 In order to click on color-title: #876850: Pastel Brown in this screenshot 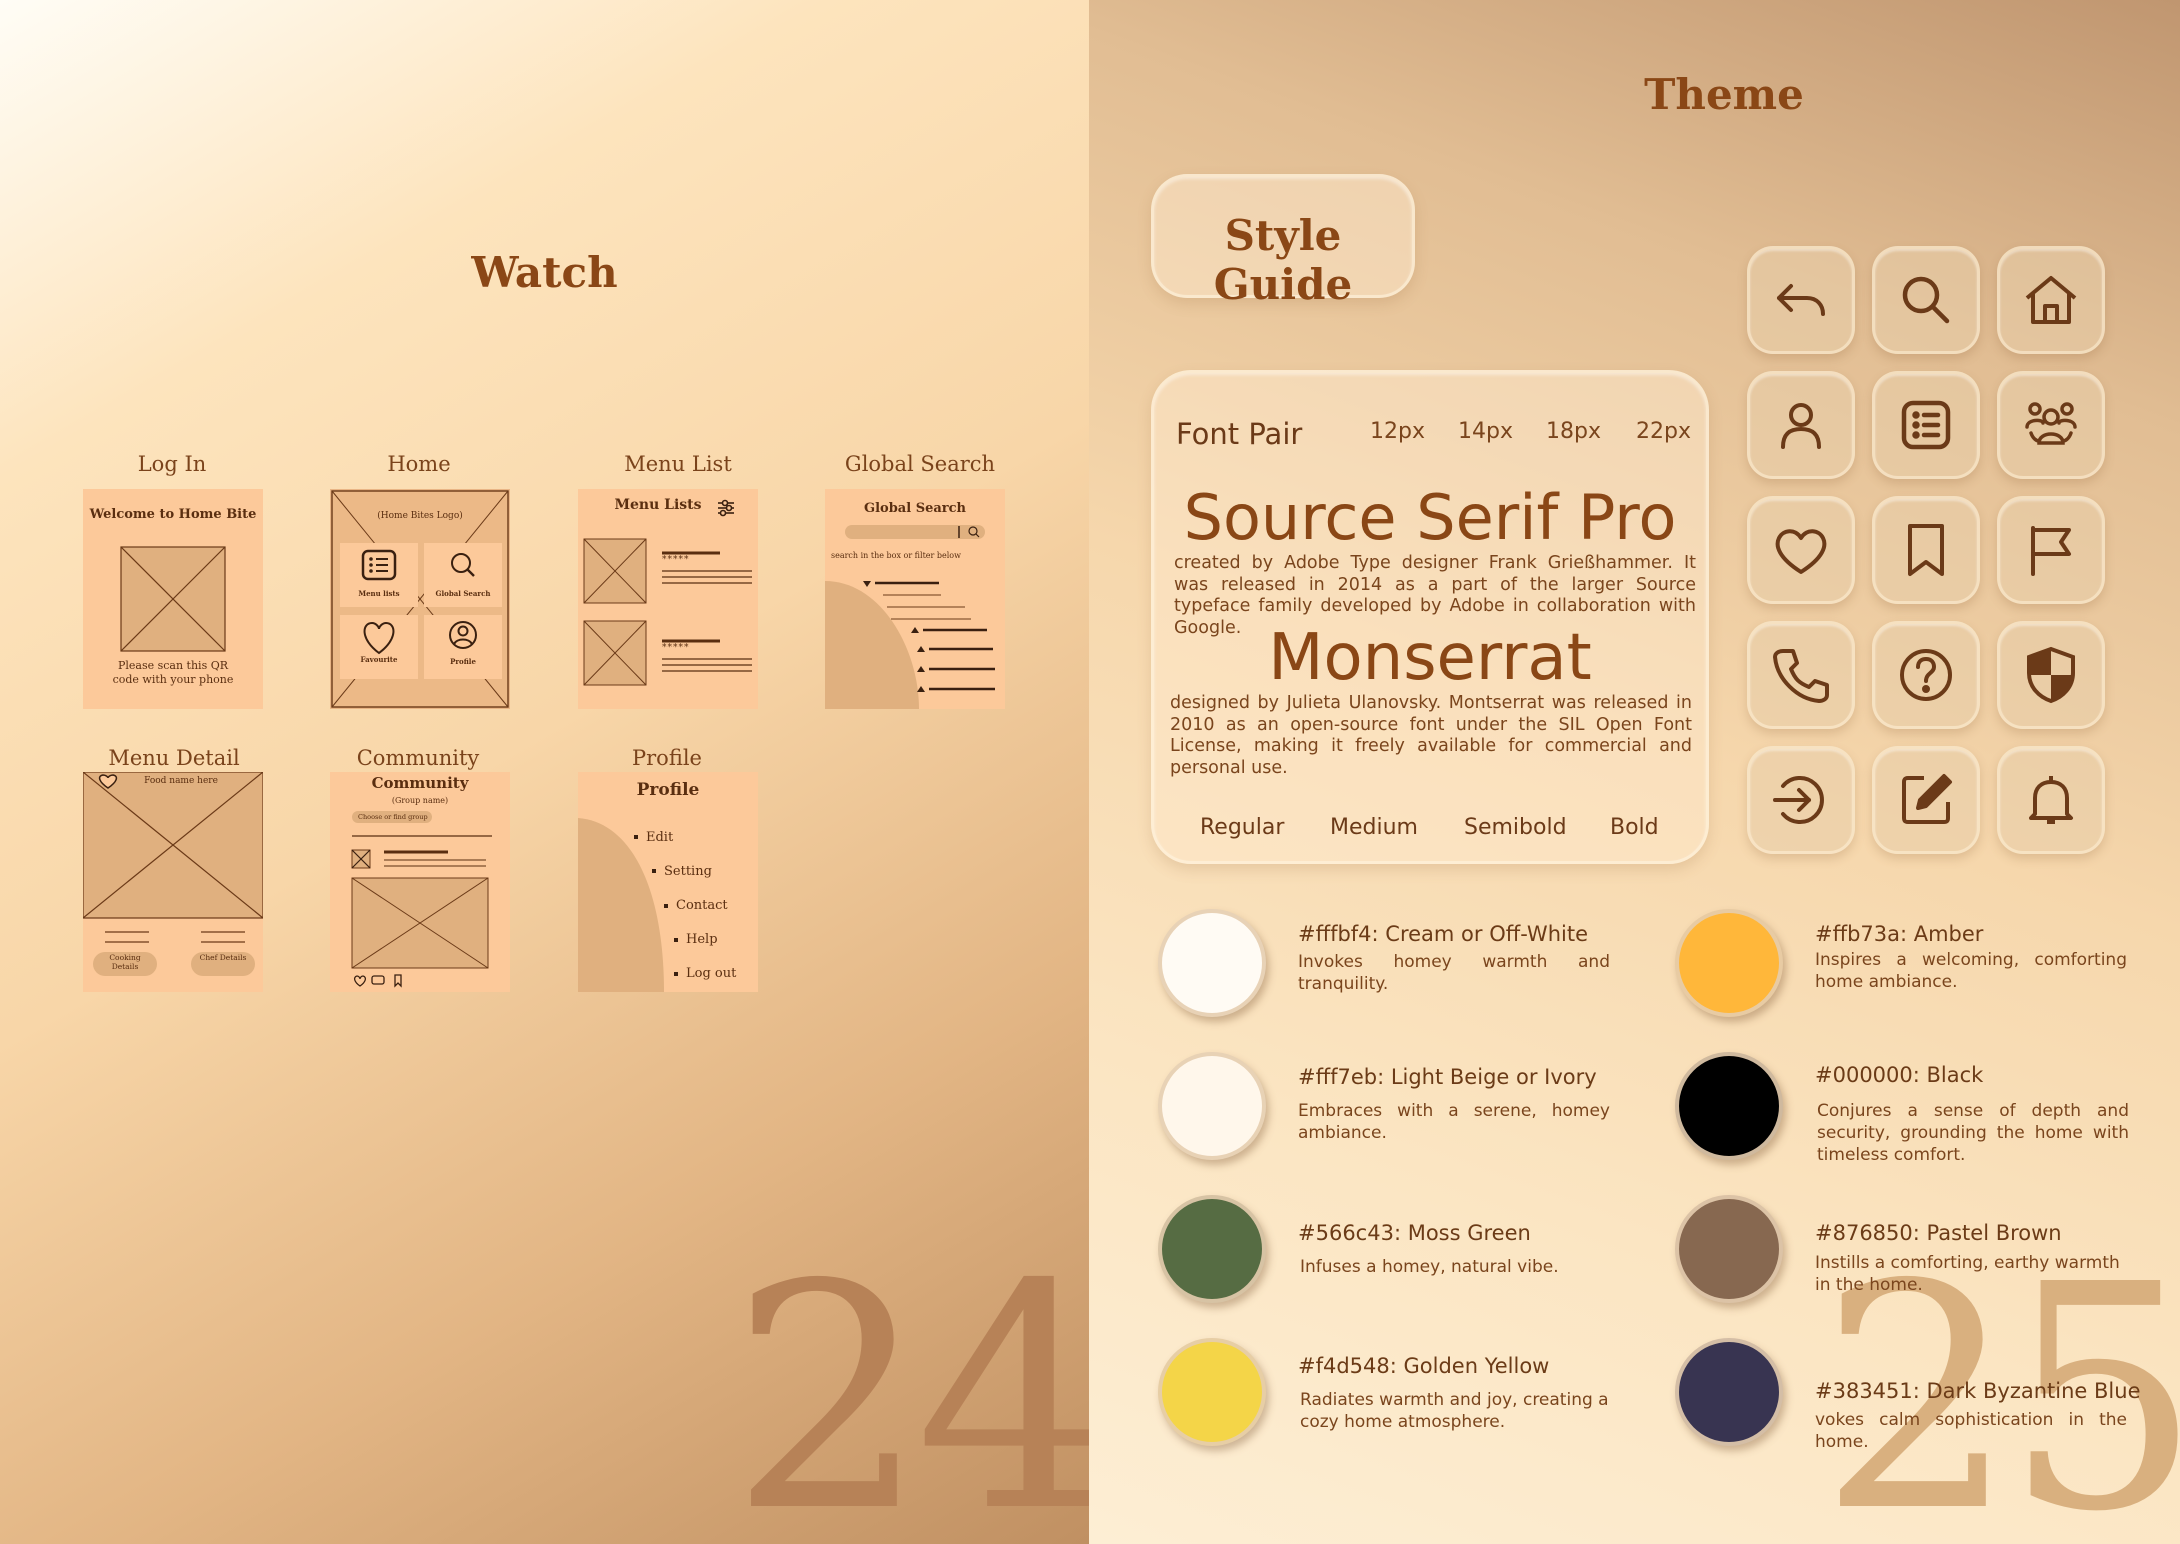, I will do `click(1938, 1233)`.